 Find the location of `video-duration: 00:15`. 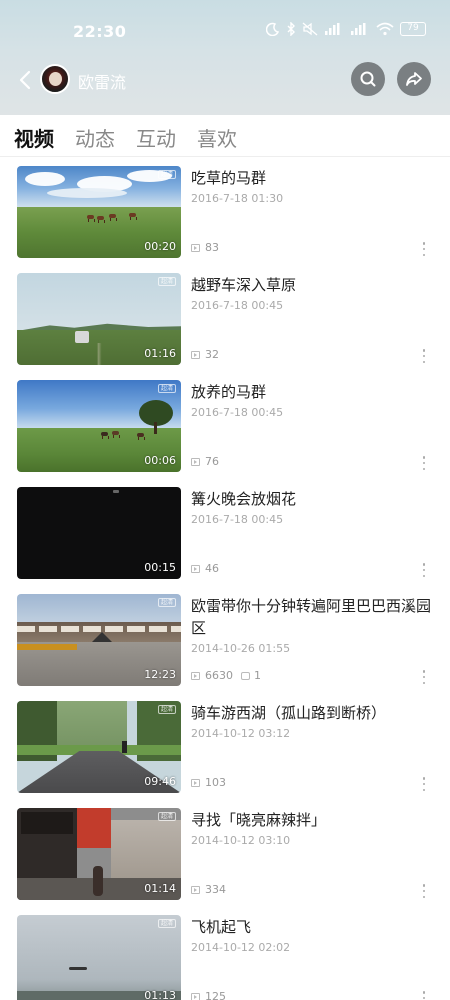

video-duration: 00:15 is located at coordinates (160, 567).